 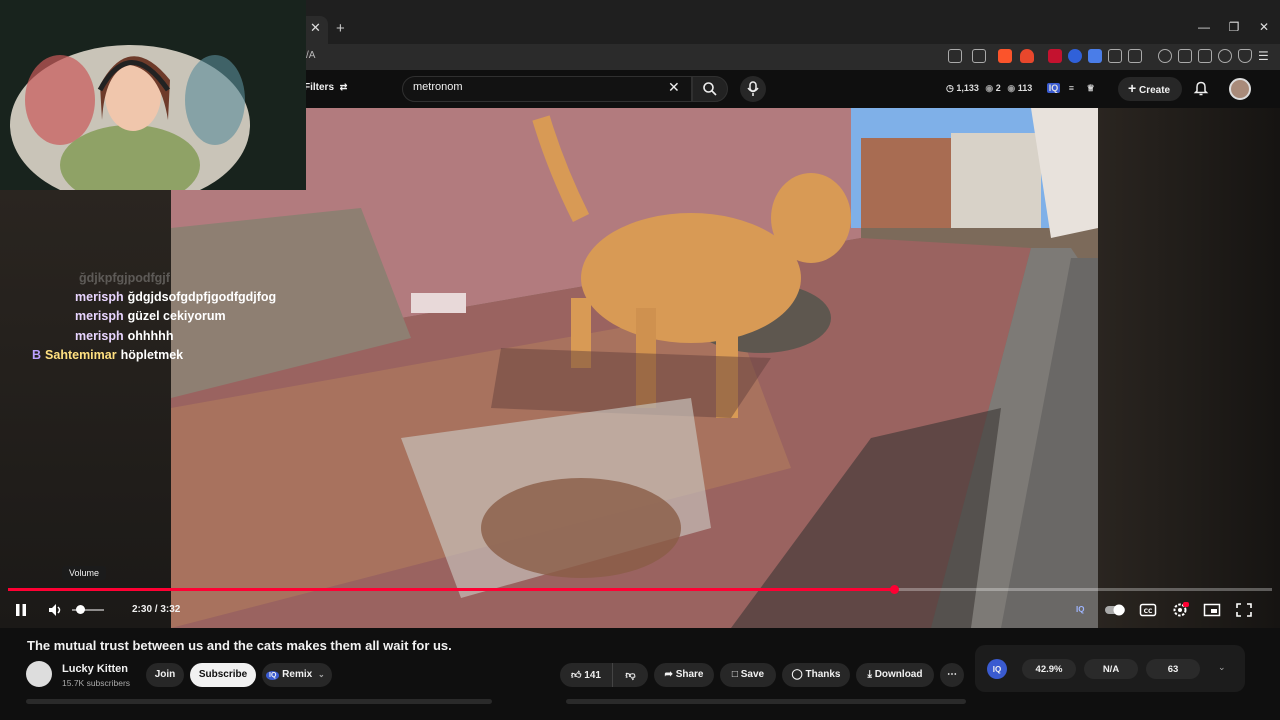 I want to click on like-count: 141, so click(x=592, y=675).